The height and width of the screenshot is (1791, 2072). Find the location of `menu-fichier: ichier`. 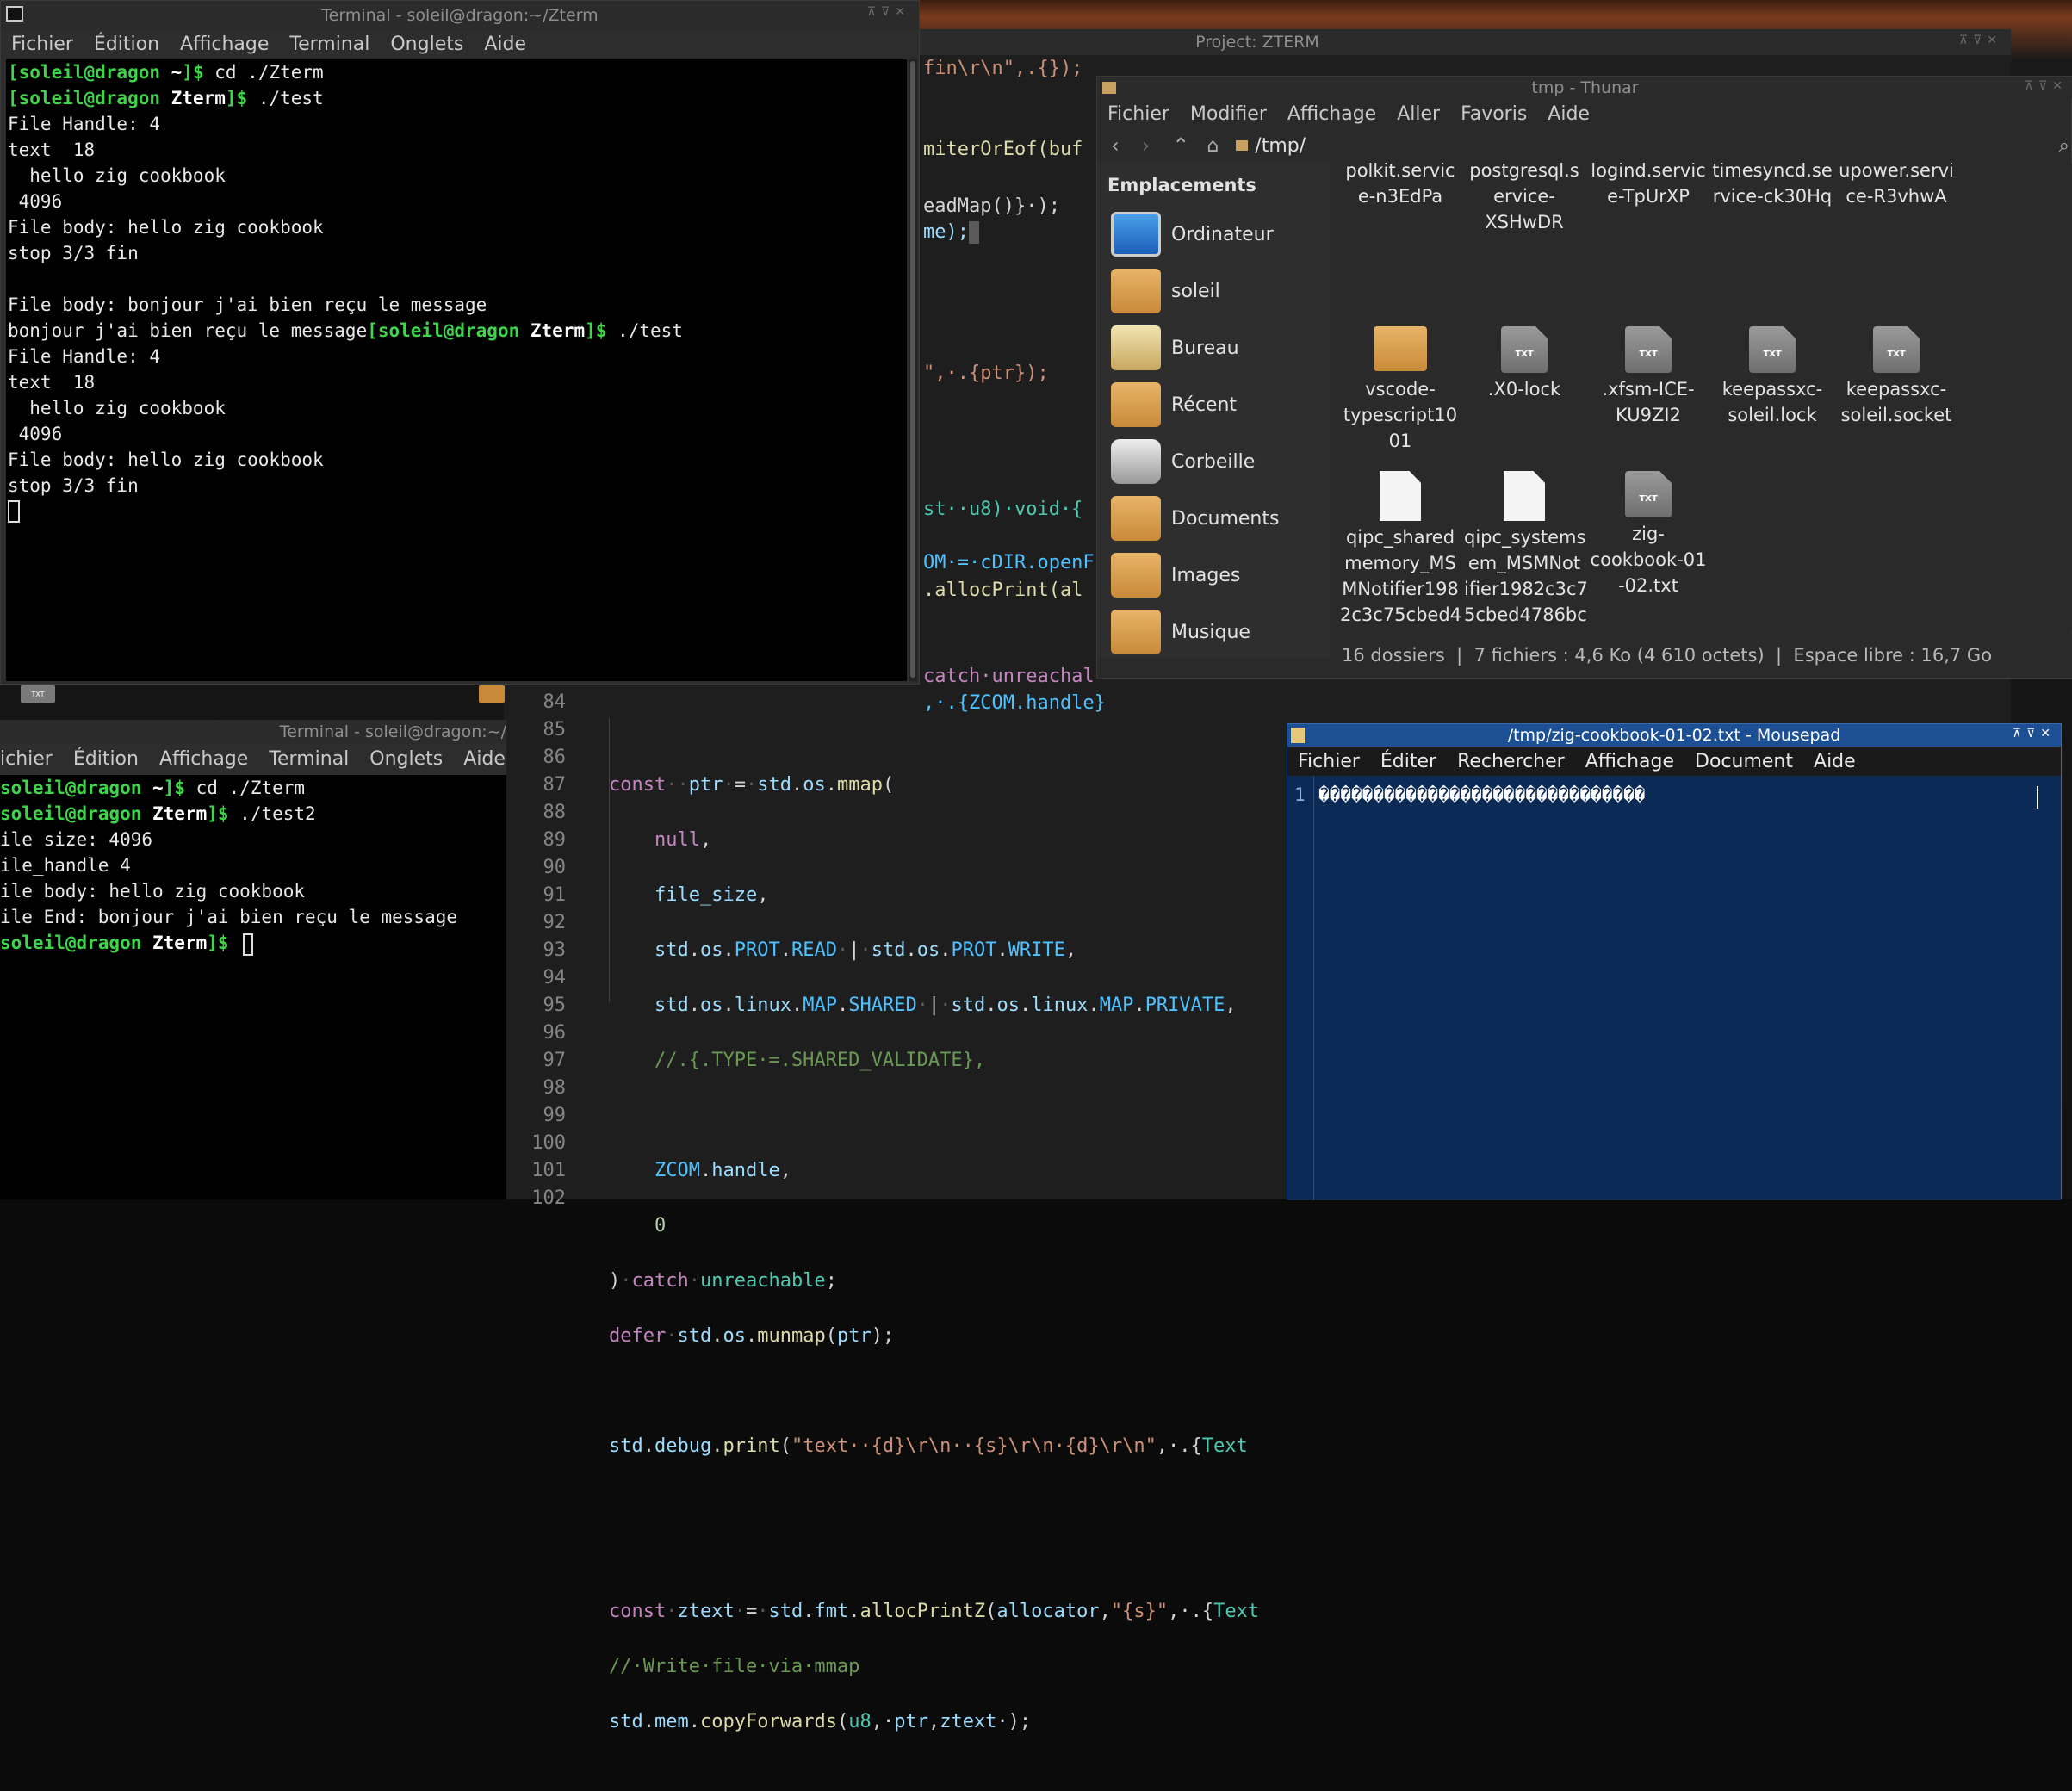

menu-fichier: ichier is located at coordinates (31, 759).